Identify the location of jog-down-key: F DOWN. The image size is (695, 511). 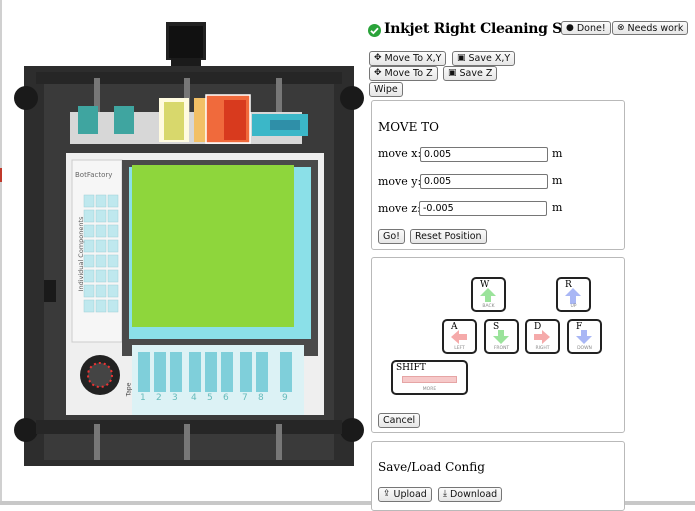
(584, 336).